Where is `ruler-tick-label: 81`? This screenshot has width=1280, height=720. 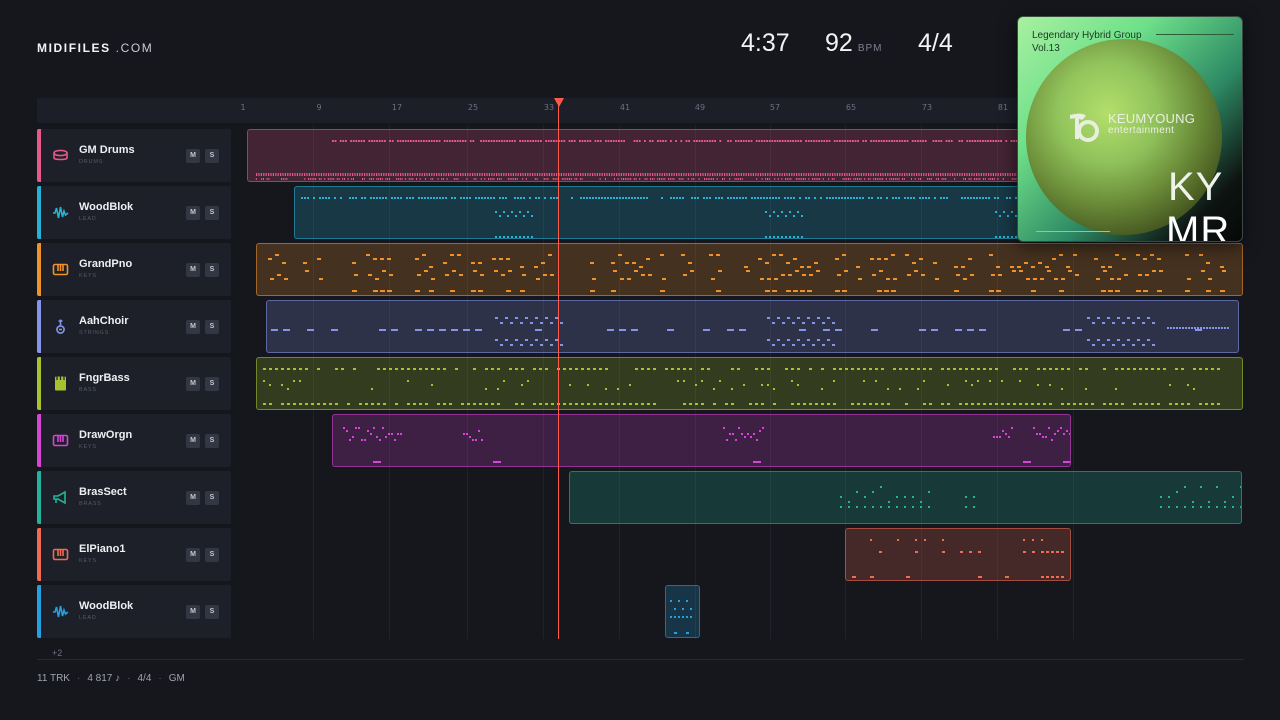
ruler-tick-label: 81 is located at coordinates (1003, 107).